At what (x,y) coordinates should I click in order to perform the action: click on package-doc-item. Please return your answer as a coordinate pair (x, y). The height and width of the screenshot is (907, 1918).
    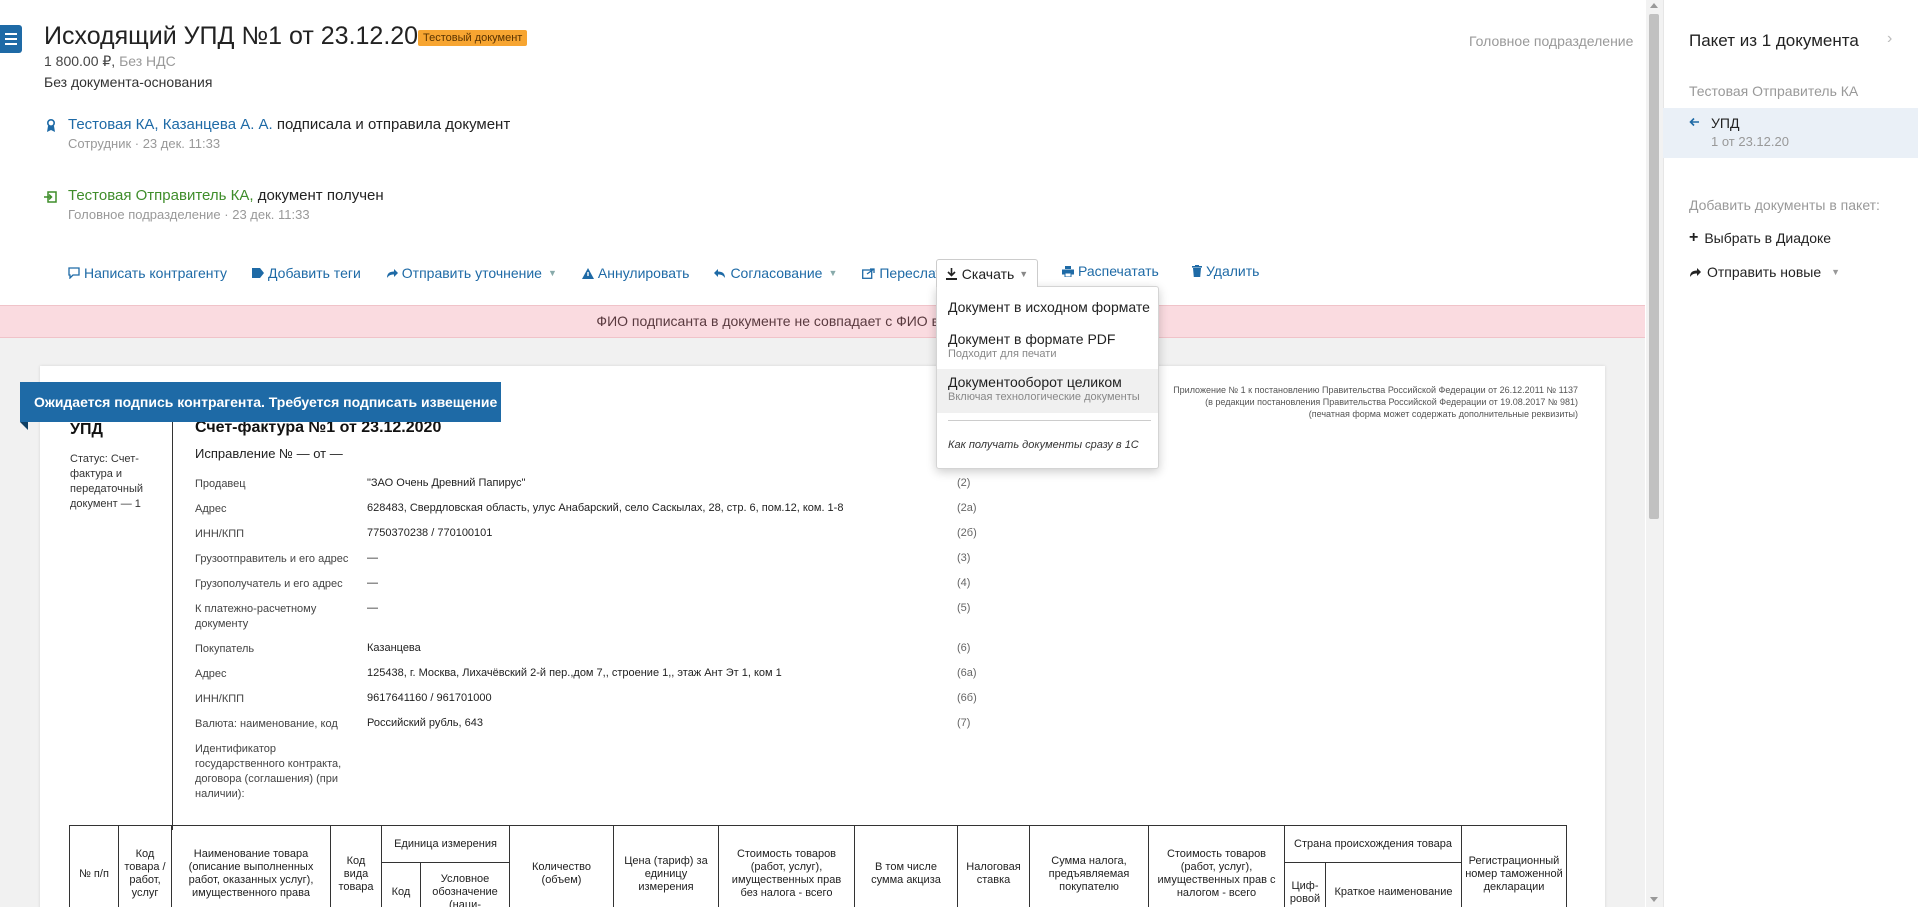
    Looking at the image, I should click on (1790, 133).